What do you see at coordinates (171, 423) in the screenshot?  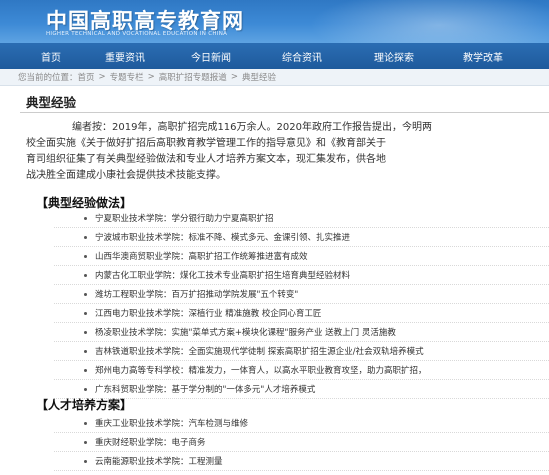 I see `list-item-link: 重庆工业职业技术学院：汽车检测与维修` at bounding box center [171, 423].